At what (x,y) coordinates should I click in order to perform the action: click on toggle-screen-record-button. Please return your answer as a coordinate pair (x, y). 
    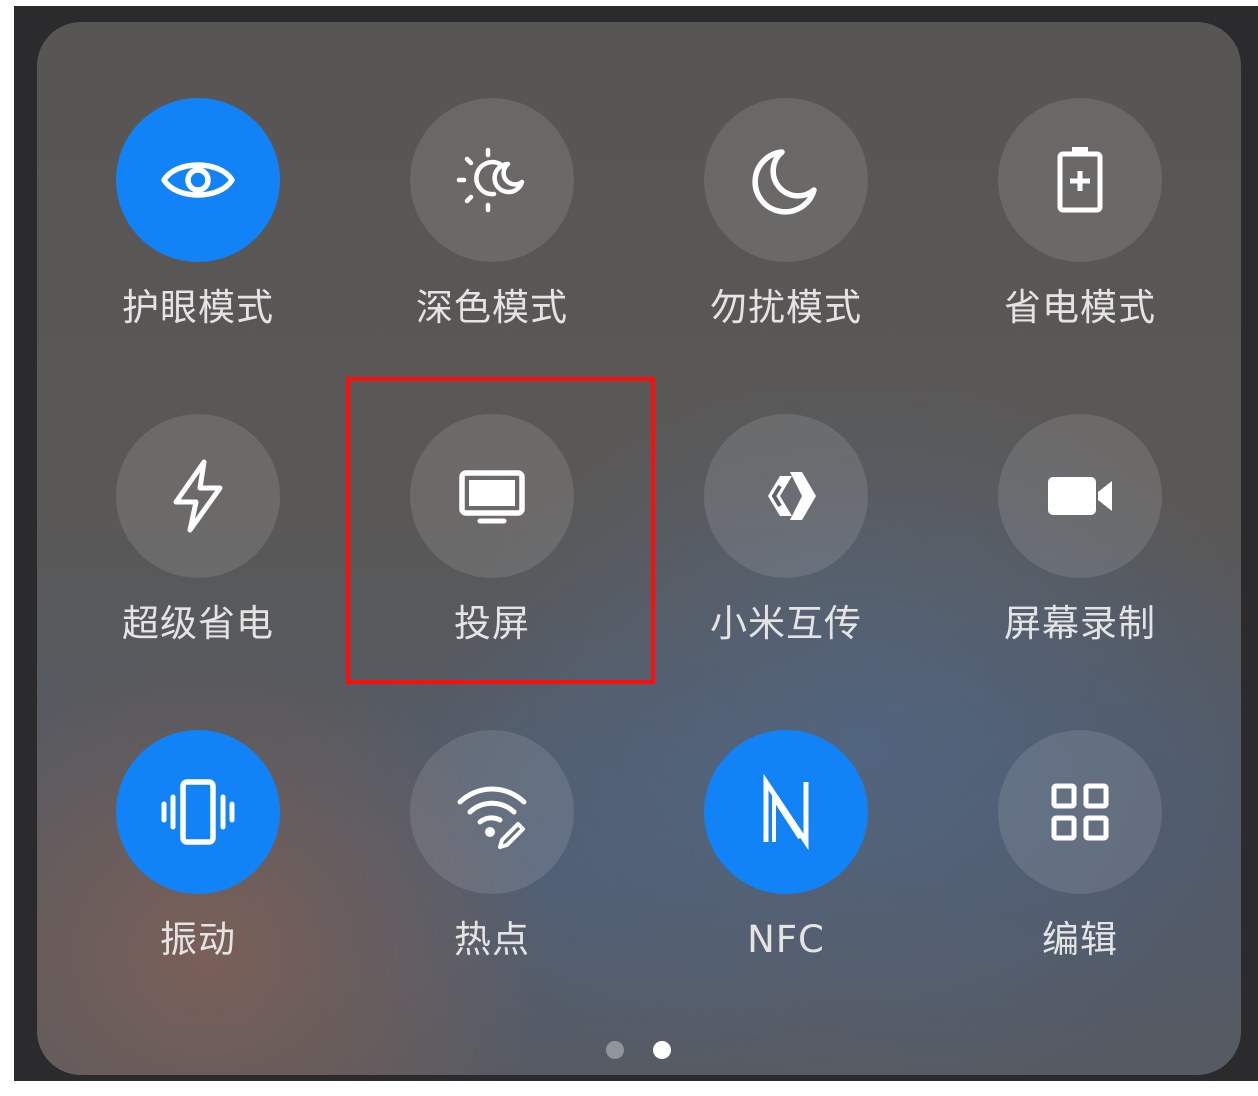
    Looking at the image, I should click on (1080, 496).